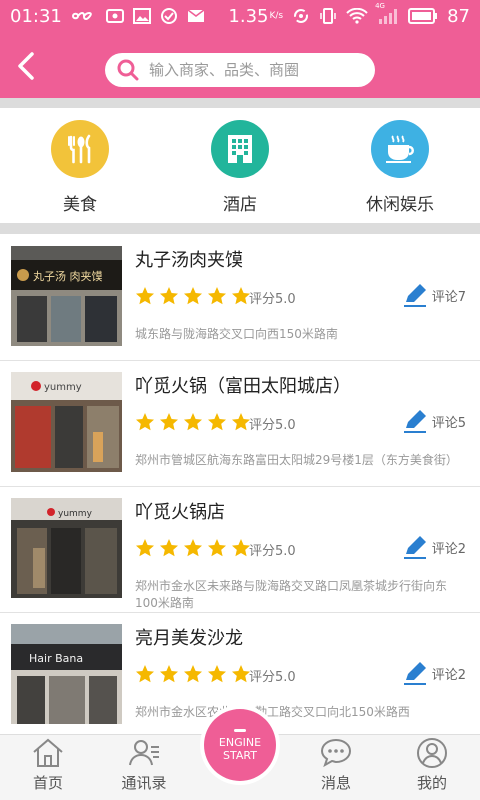 Image resolution: width=480 pixels, height=800 pixels. I want to click on infinity-icon, so click(84, 16).